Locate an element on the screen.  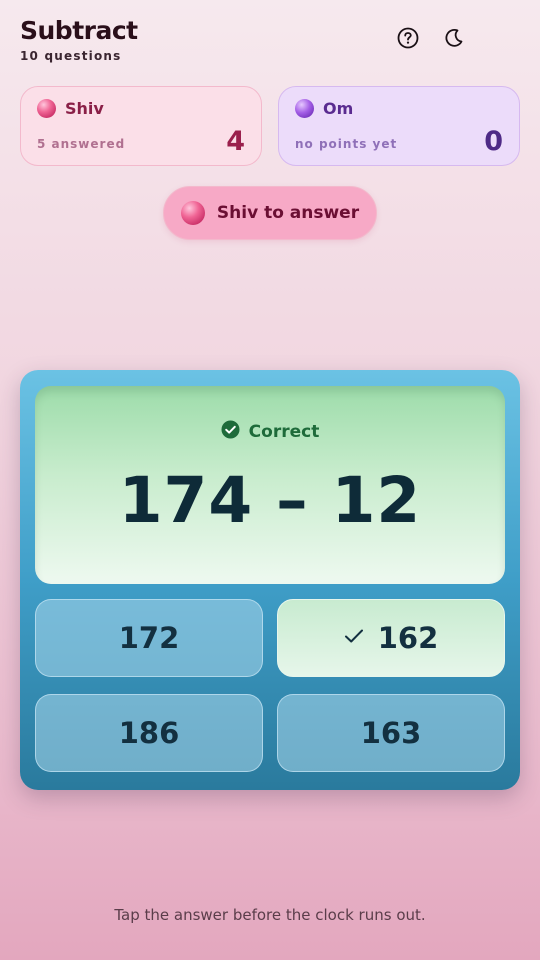
player-status: 5 answered is located at coordinates (81, 144).